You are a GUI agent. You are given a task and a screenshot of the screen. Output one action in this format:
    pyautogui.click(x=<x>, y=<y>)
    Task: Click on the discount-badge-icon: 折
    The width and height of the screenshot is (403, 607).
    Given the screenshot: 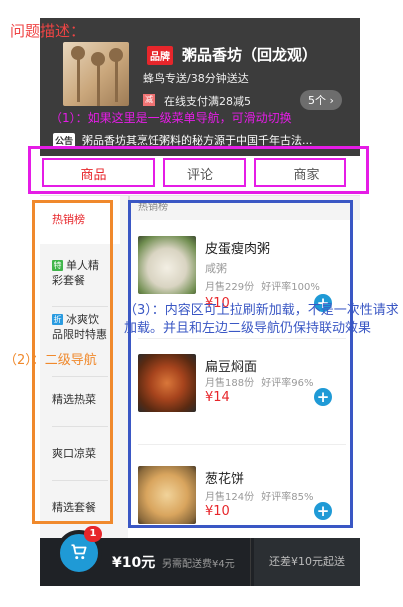 What is the action you would take?
    pyautogui.click(x=57, y=319)
    